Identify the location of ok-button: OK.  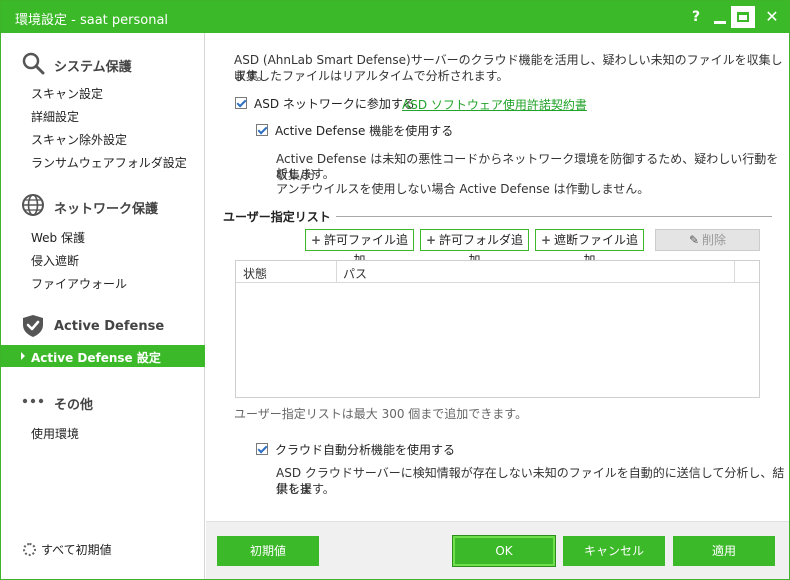
(504, 551).